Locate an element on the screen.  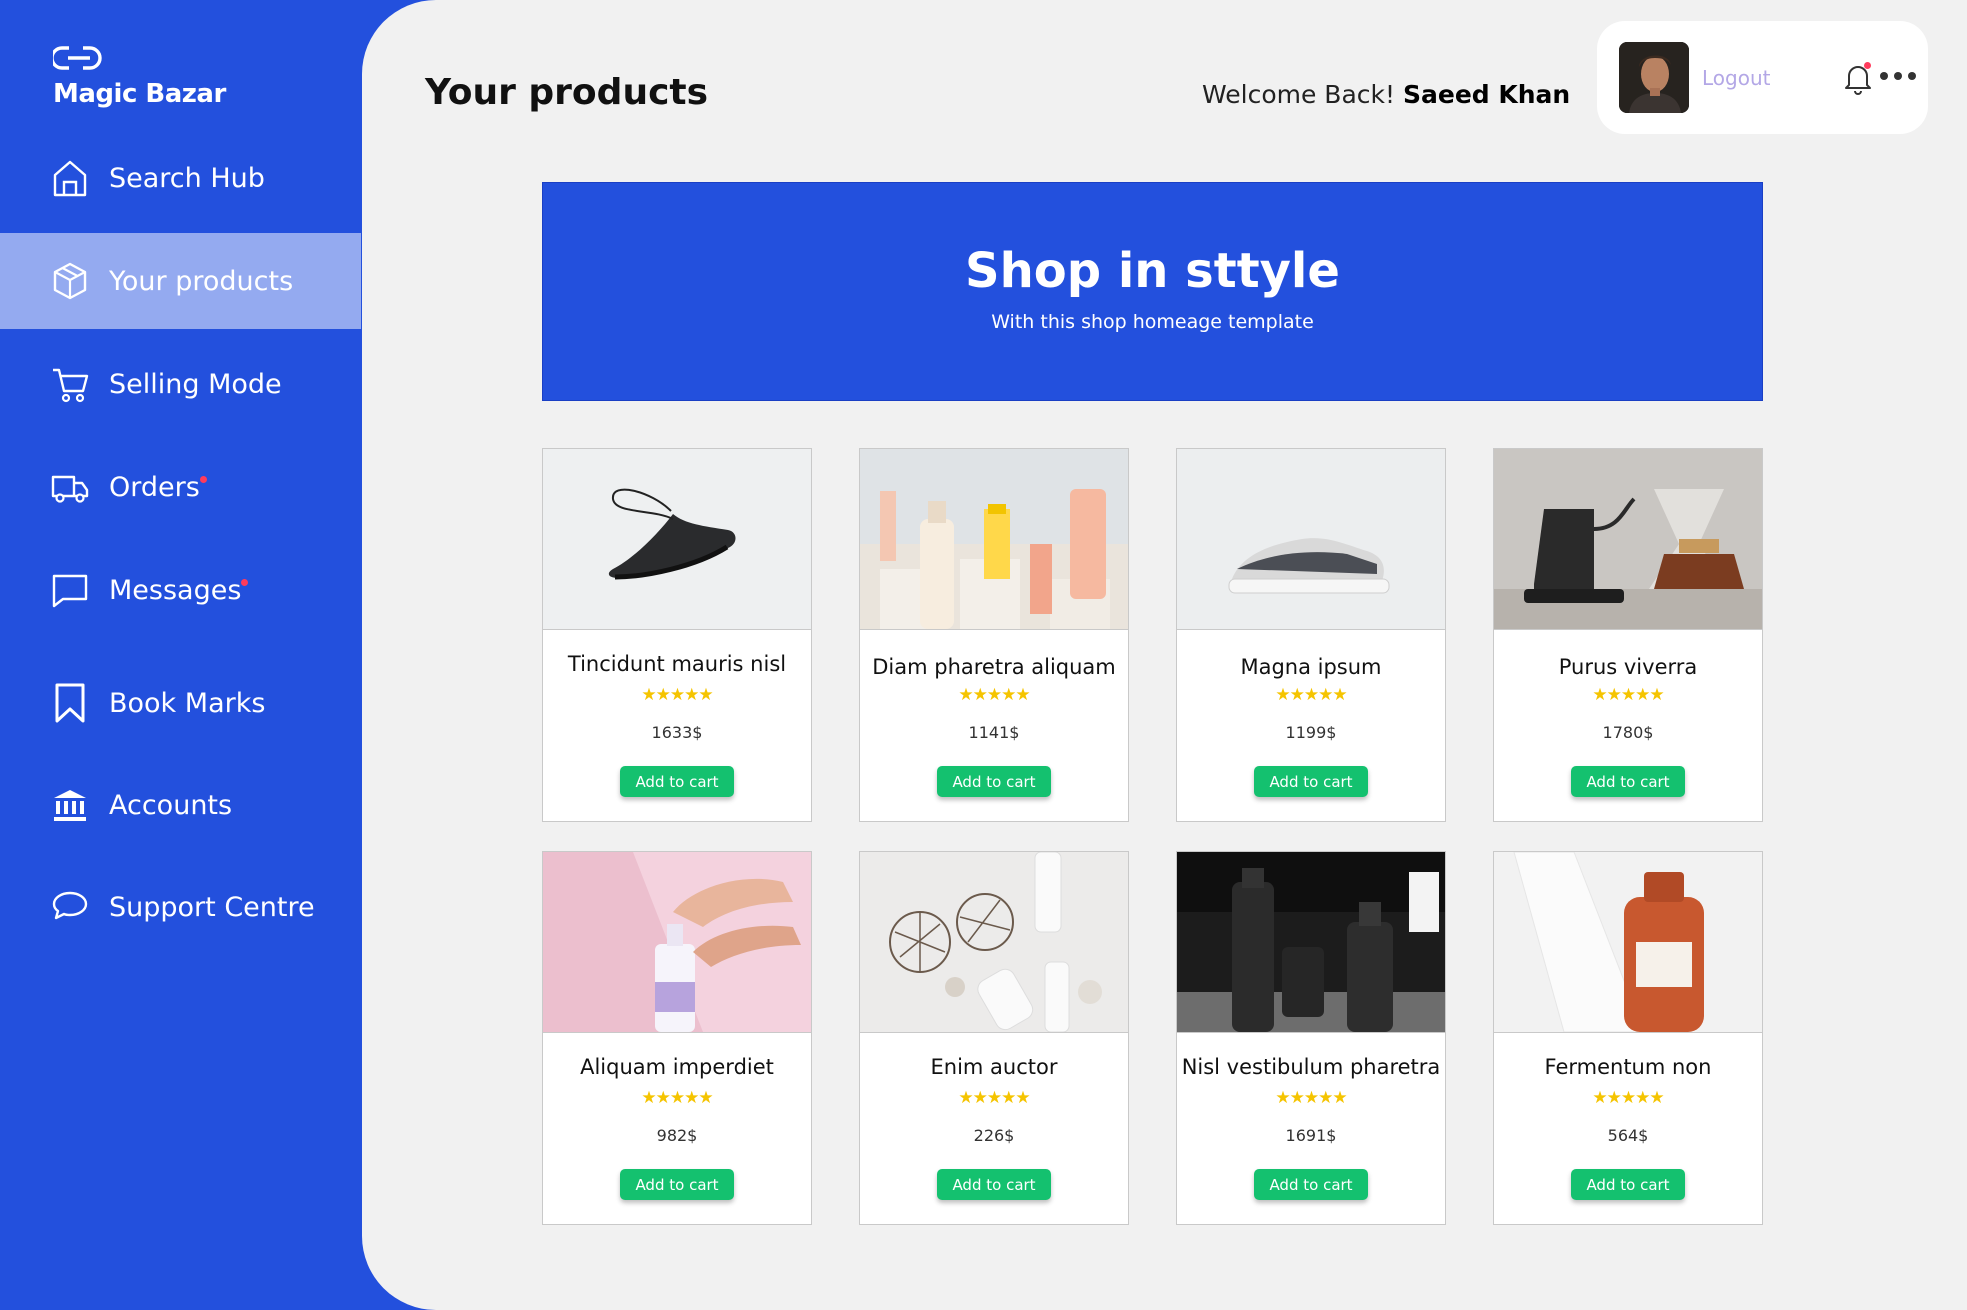
skincare-bottles-photo is located at coordinates (994, 539).